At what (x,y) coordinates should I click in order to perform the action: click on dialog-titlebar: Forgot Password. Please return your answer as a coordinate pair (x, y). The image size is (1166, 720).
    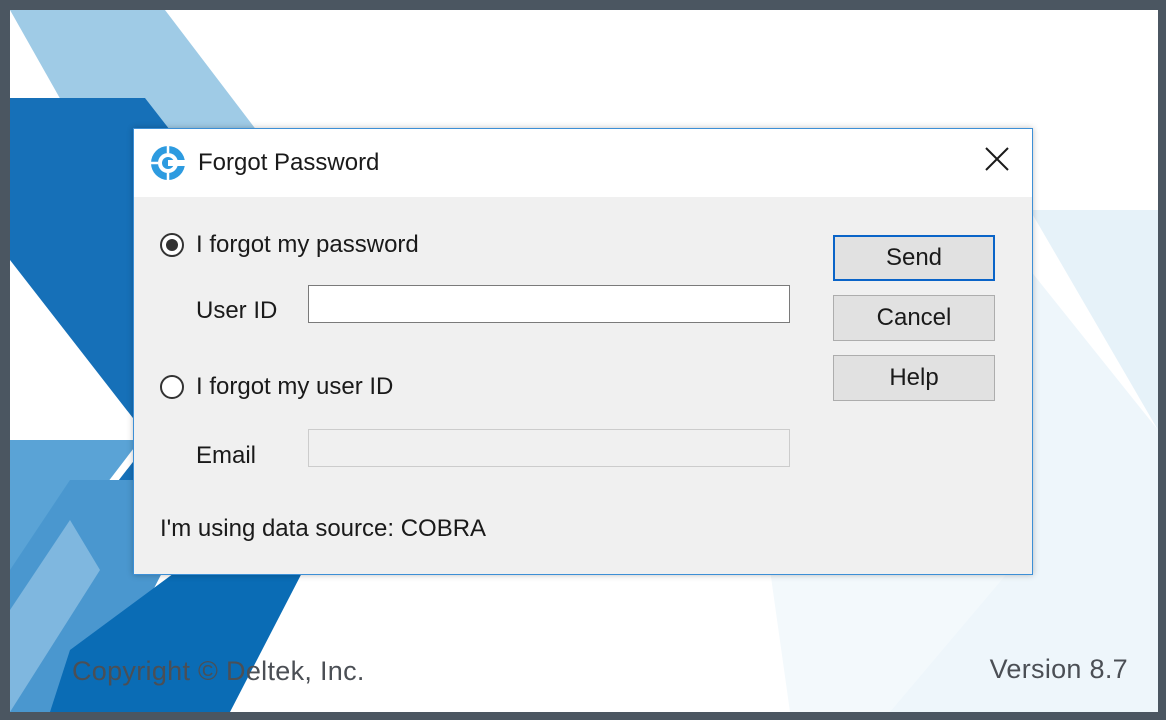
    Looking at the image, I should click on (583, 163).